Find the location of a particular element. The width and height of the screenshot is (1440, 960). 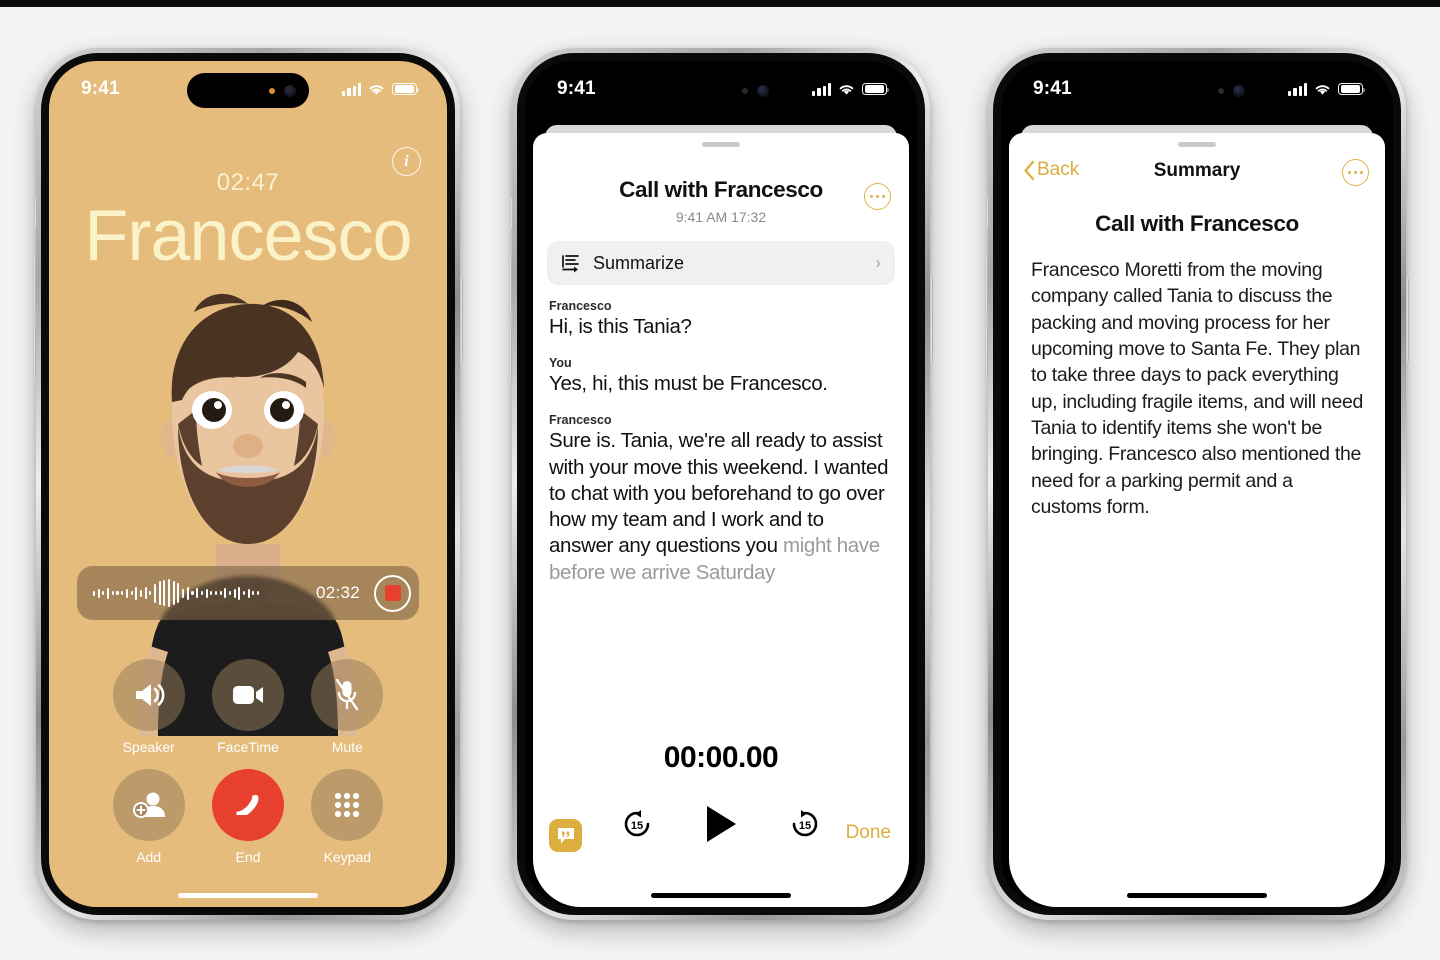

keypad-button: Keypad is located at coordinates (347, 817).